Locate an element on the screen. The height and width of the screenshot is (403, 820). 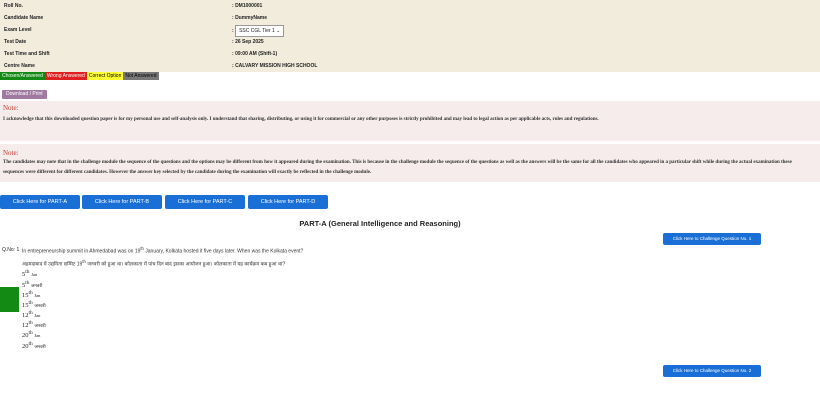
part-b-button: Click Here for PART-B is located at coordinates (122, 202).